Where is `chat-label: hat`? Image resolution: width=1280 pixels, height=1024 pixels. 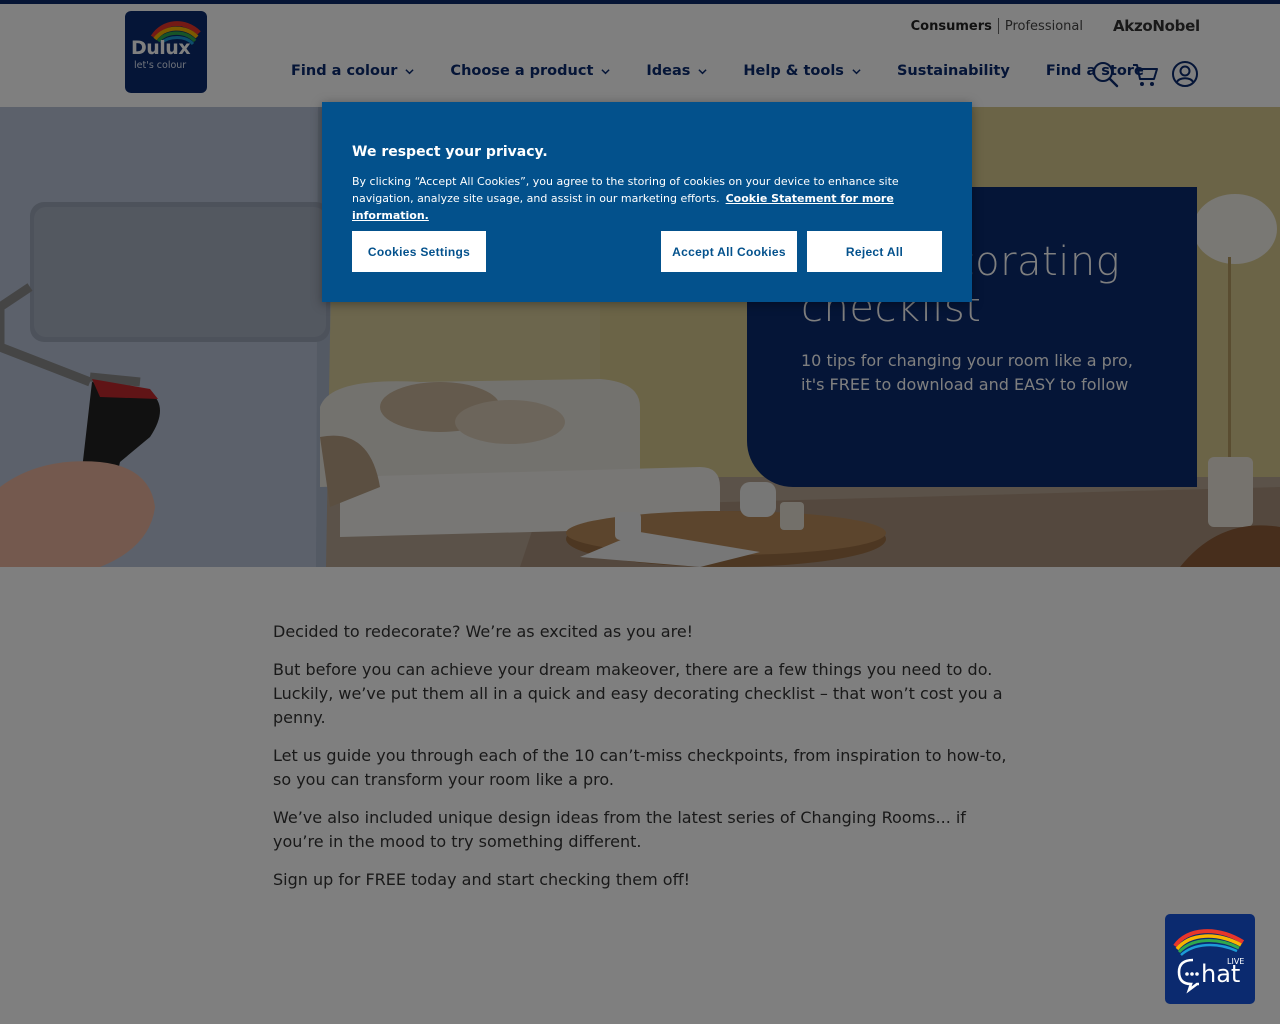 chat-label: hat is located at coordinates (1220, 974).